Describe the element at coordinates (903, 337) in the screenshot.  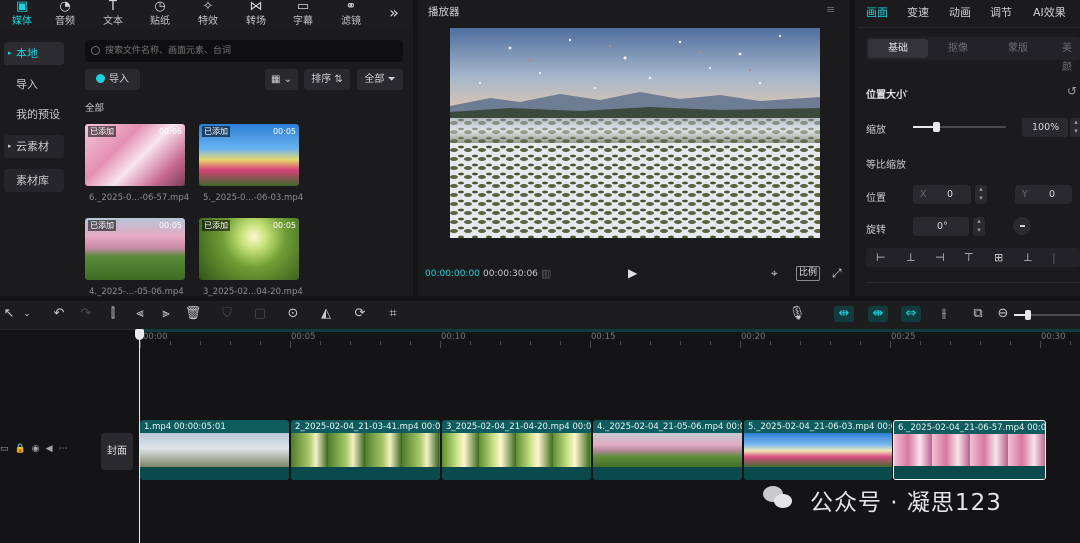
I see `ruler-label: 00:25` at that location.